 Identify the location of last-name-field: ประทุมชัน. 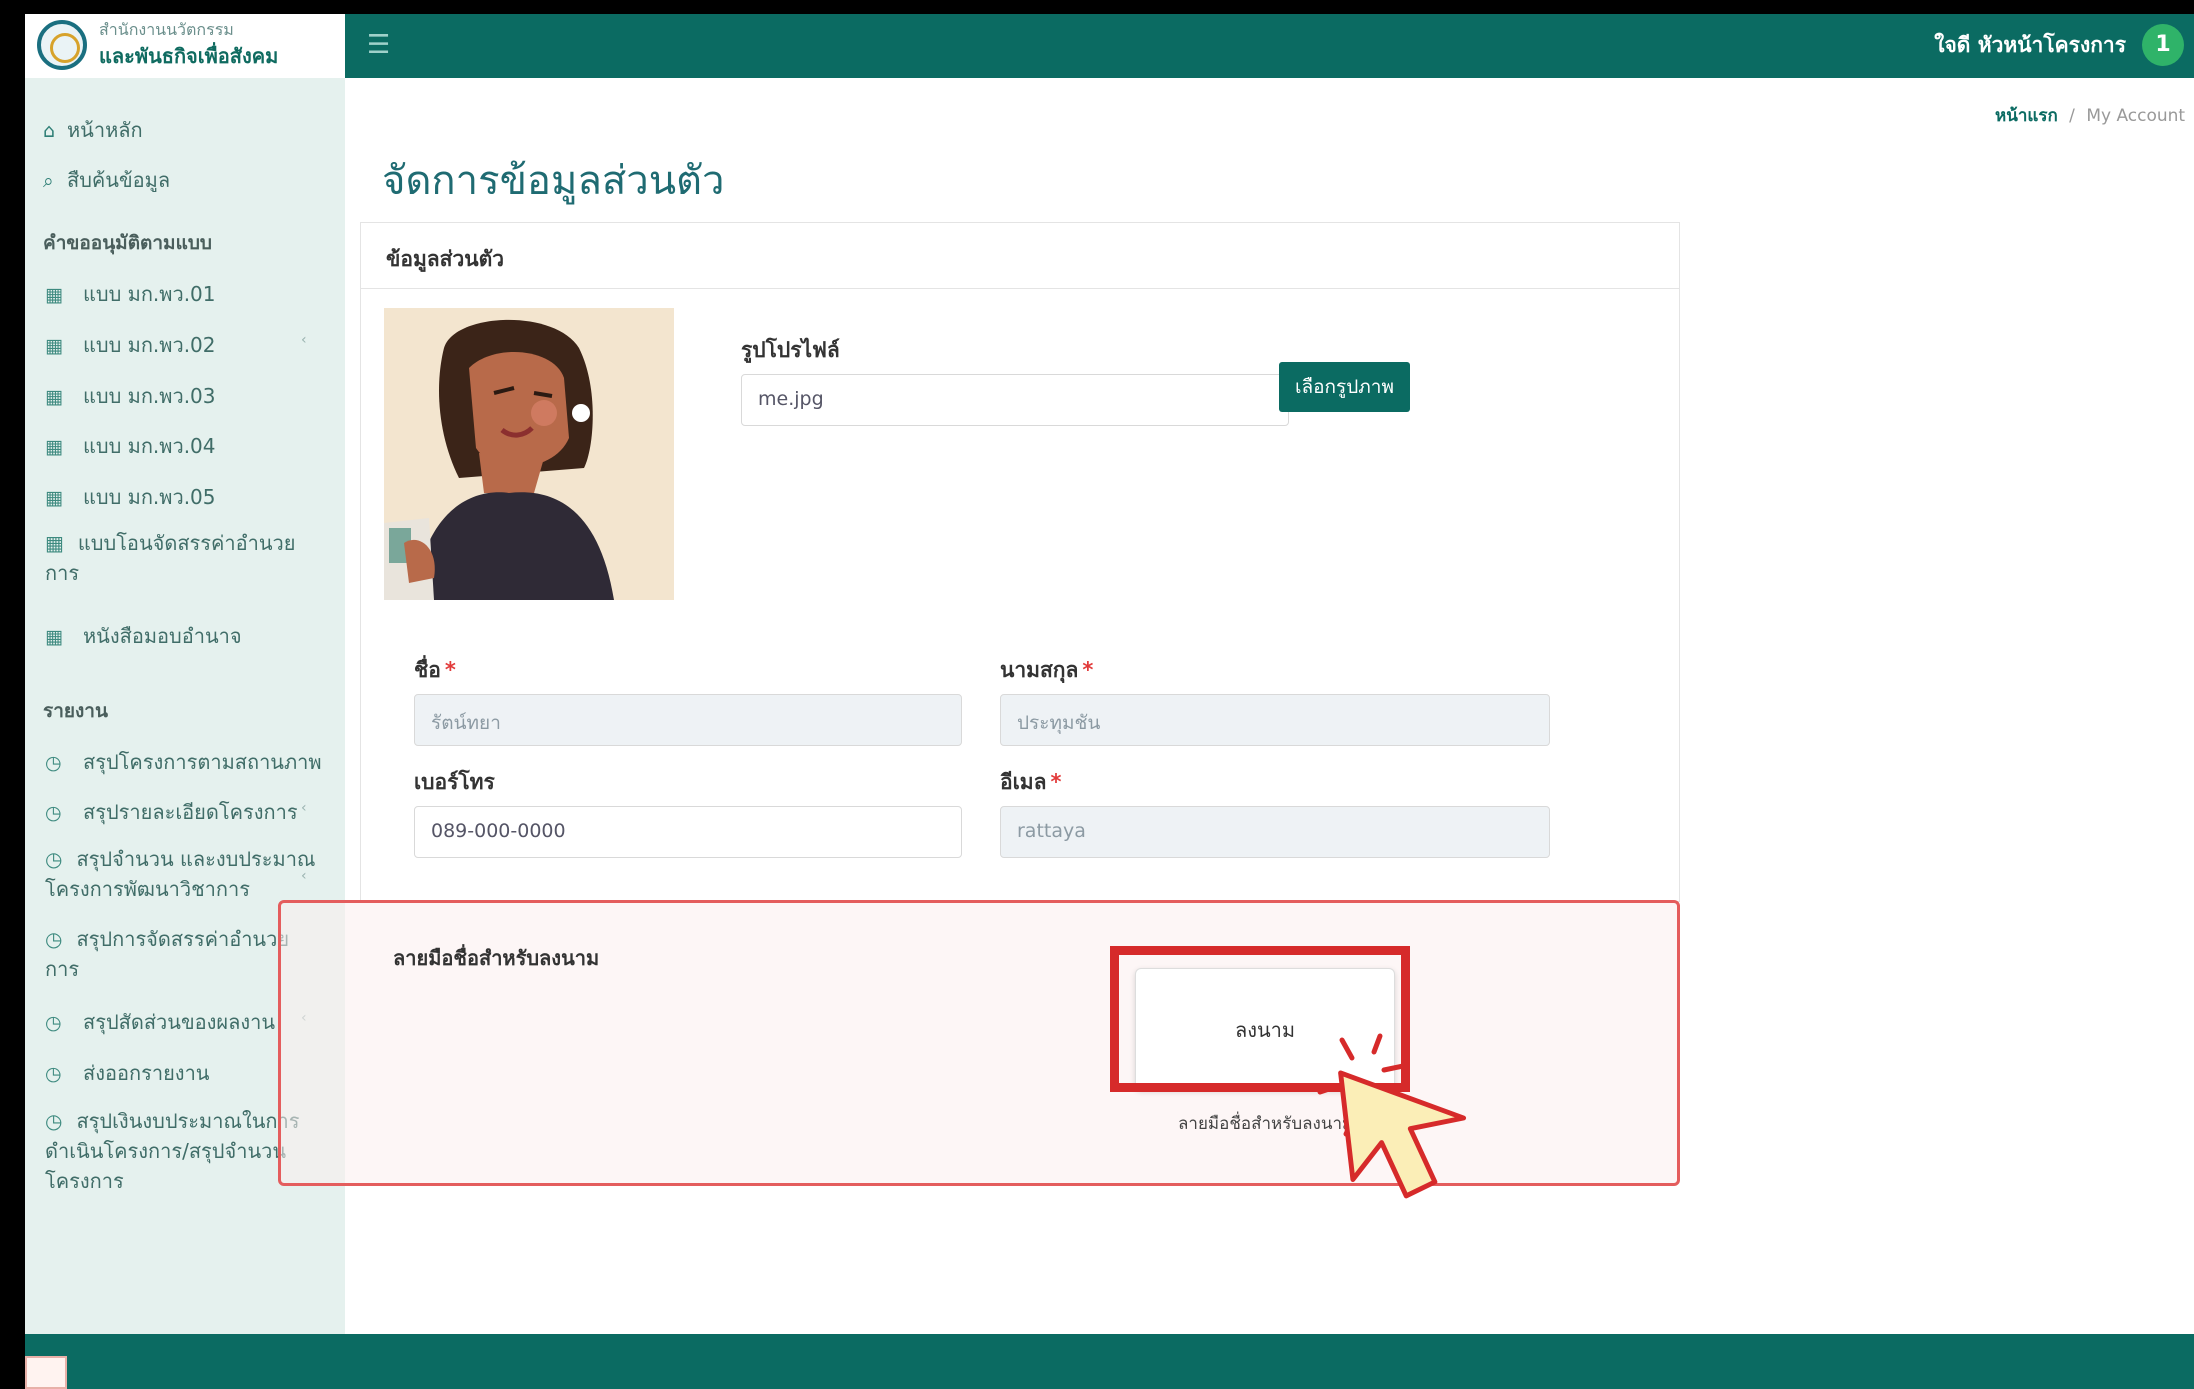
(1275, 720).